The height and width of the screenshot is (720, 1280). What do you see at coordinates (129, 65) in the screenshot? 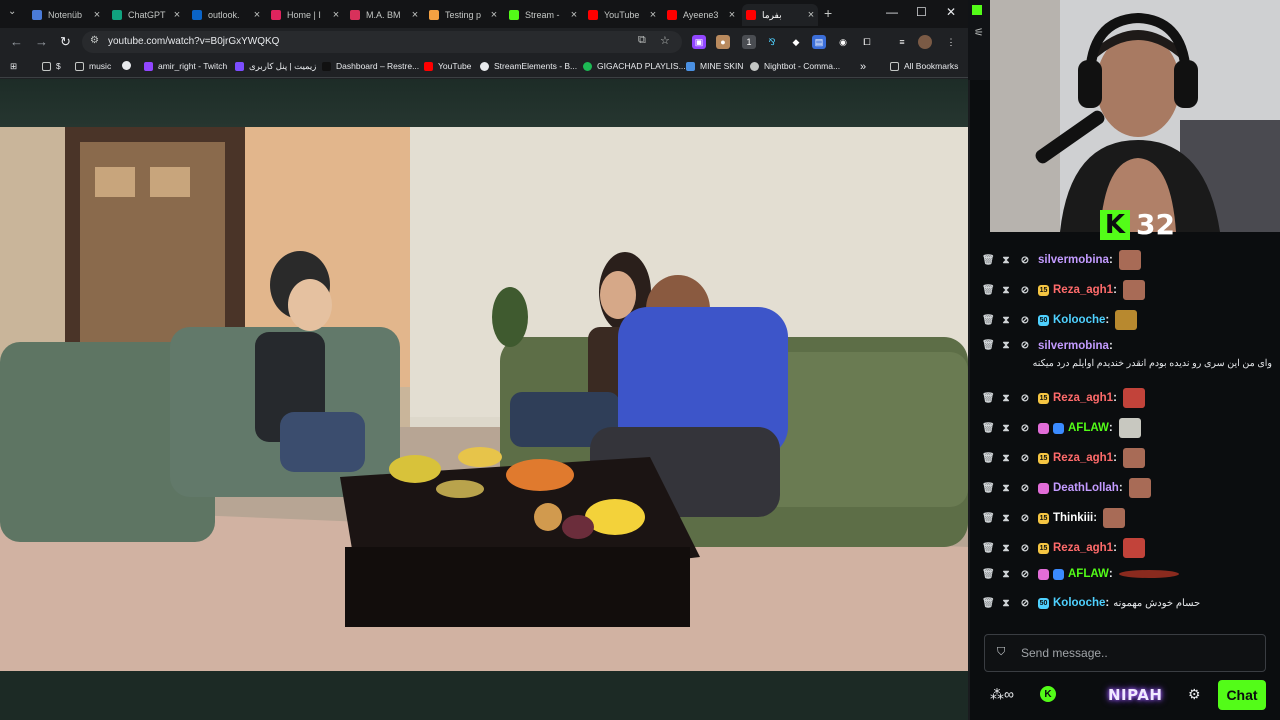
I see `bookmark-item` at bounding box center [129, 65].